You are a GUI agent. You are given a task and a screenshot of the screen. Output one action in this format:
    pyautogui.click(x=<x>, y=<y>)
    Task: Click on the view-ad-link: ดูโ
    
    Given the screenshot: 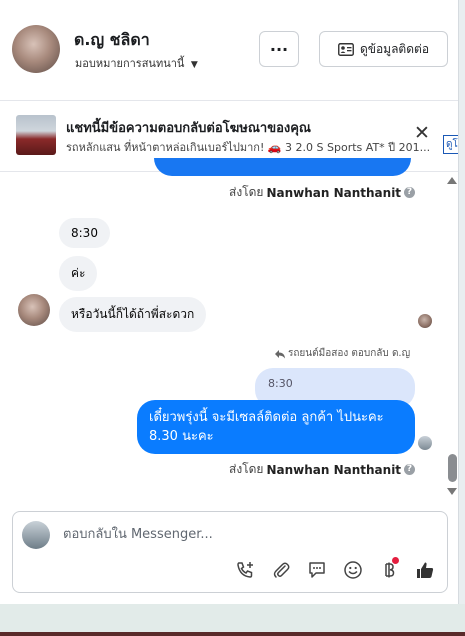 What is the action you would take?
    pyautogui.click(x=450, y=144)
    